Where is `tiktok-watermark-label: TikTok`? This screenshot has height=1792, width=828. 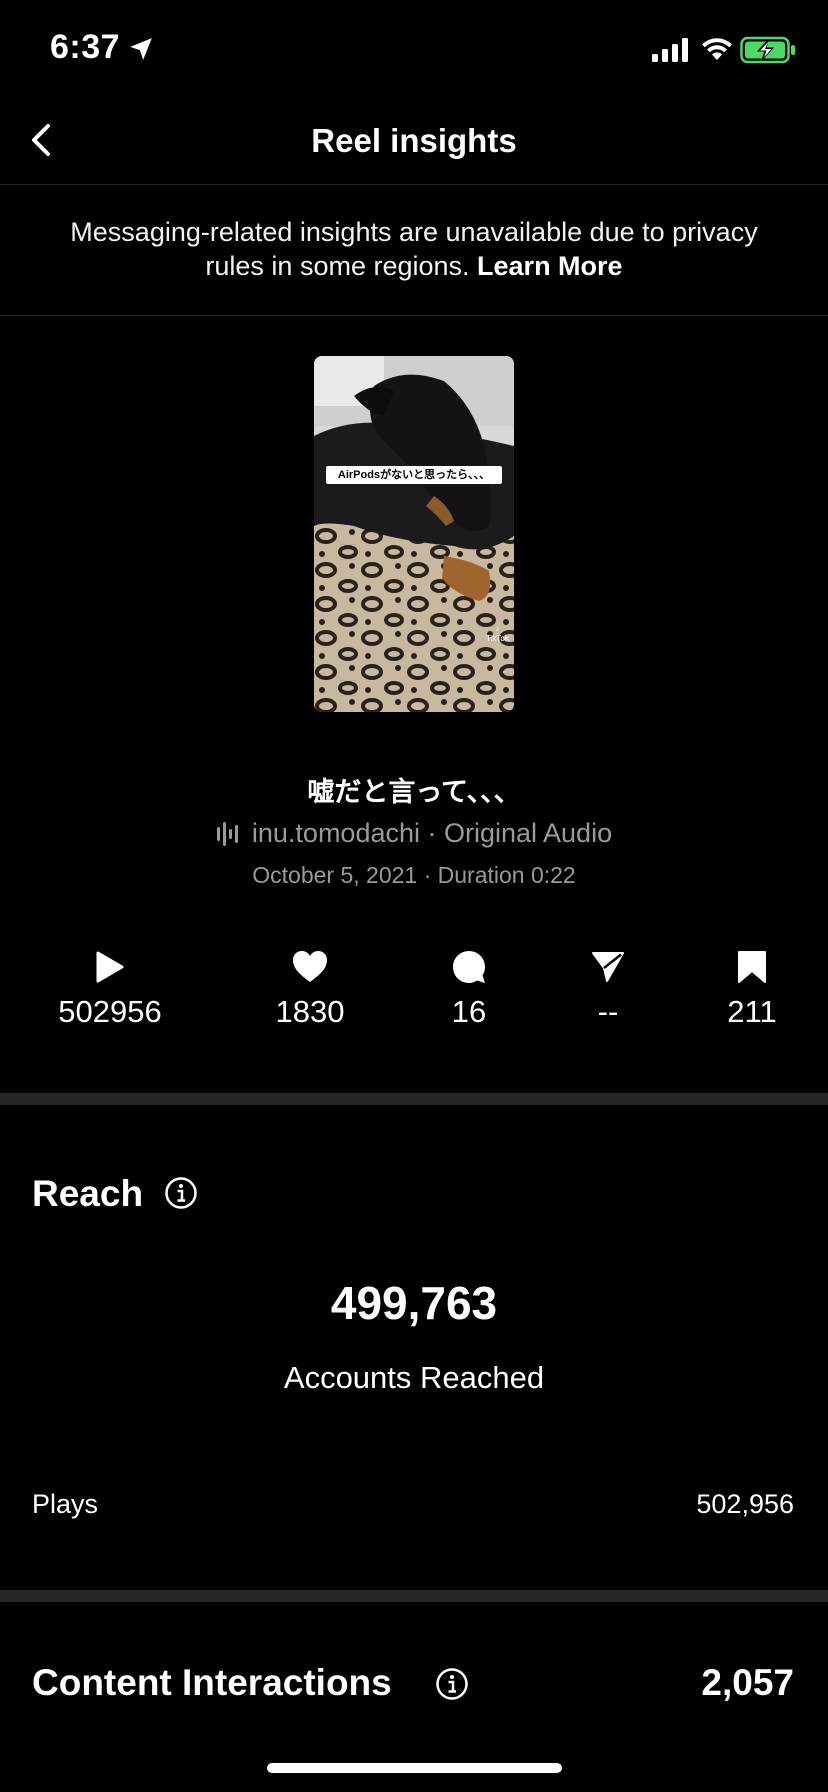
tiktok-watermark-label: TikTok is located at coordinates (497, 638).